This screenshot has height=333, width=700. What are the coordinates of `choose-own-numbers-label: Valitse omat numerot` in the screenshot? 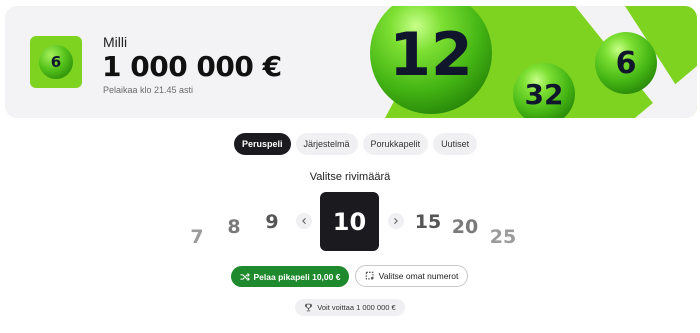 It's located at (418, 276).